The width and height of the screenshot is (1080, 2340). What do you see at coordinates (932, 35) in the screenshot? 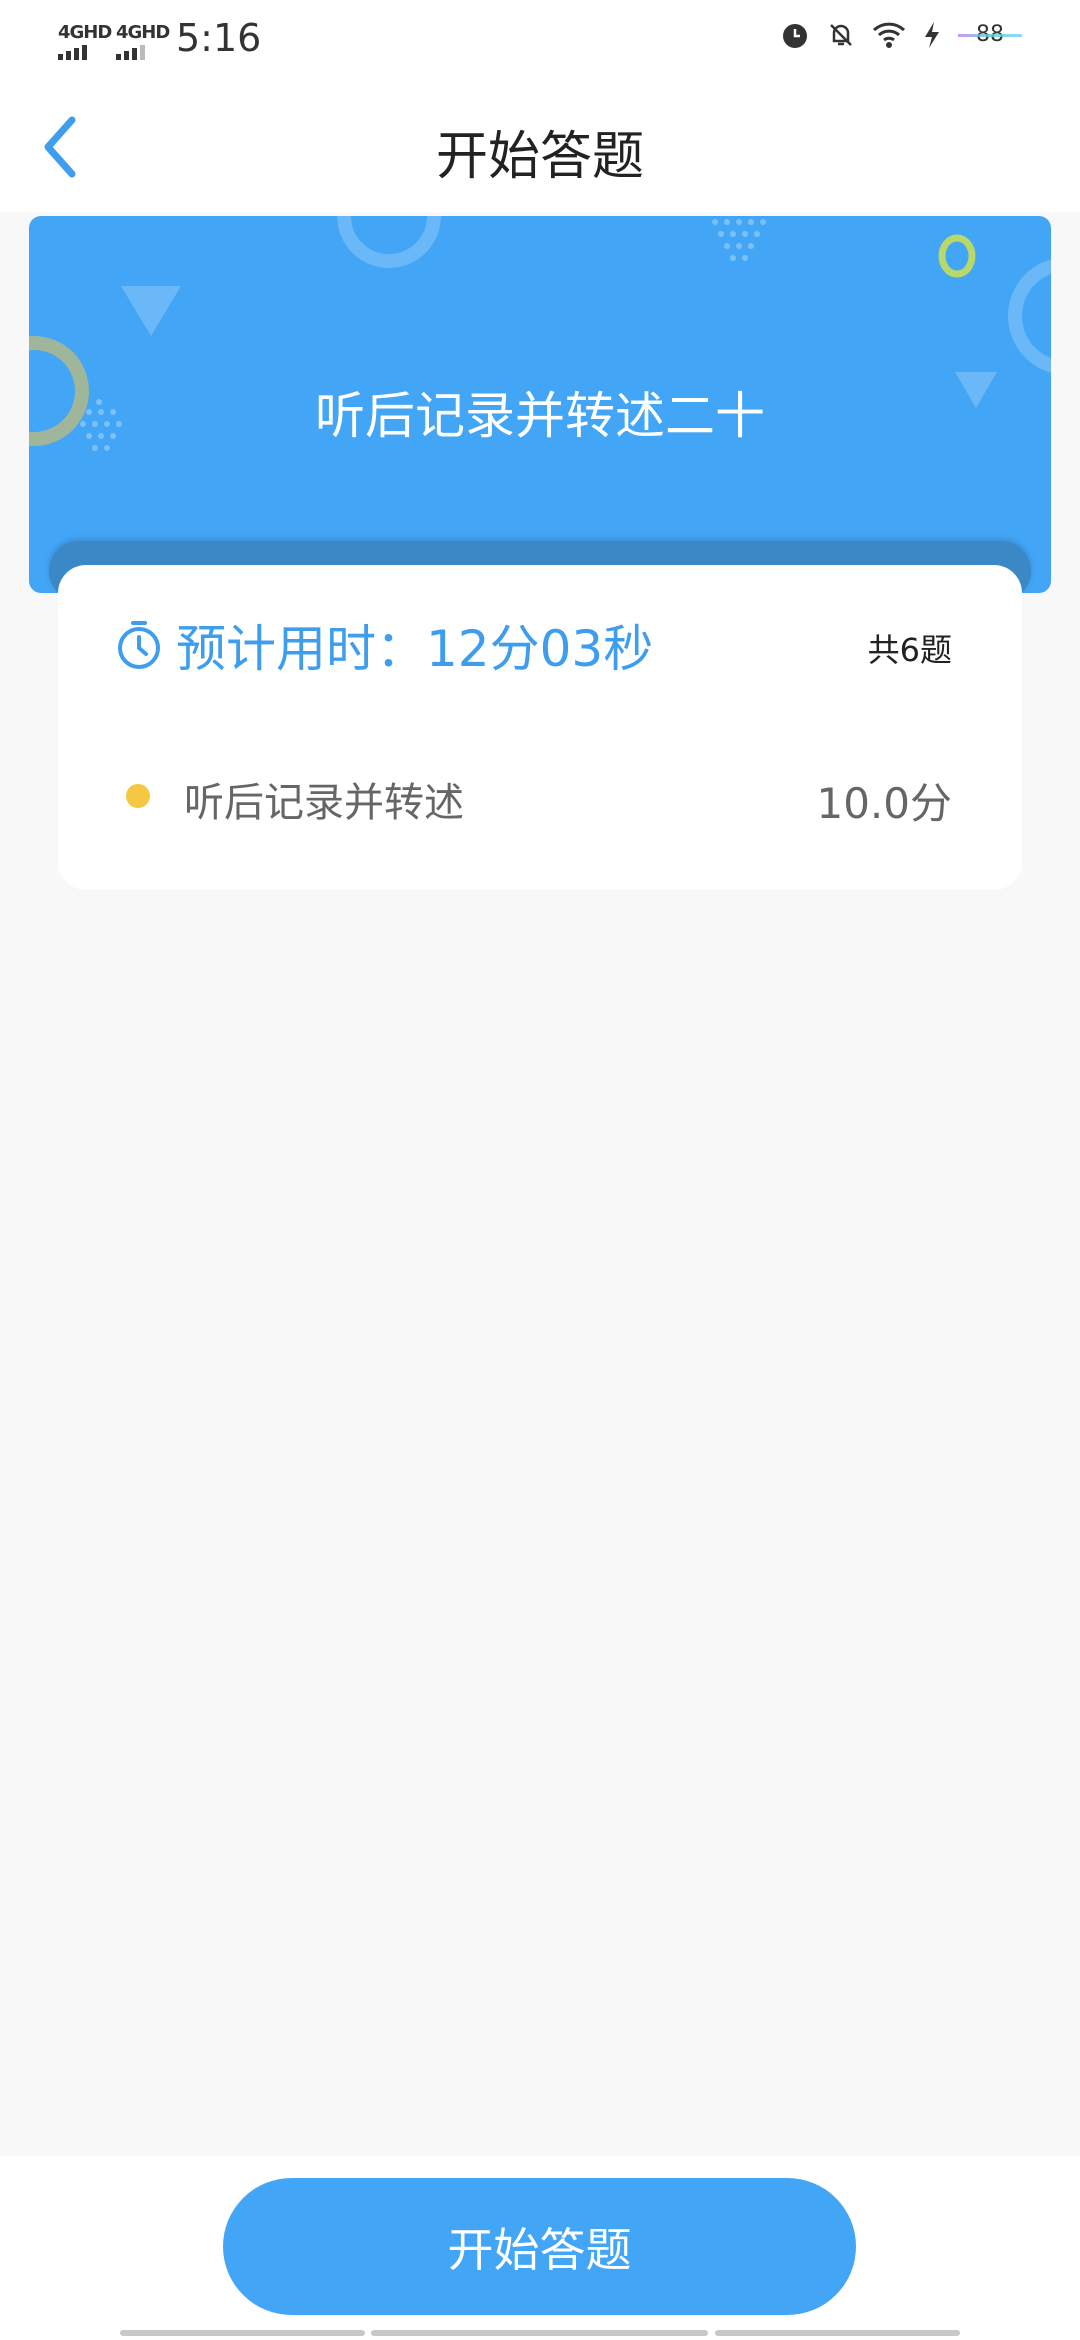
I see `charging-icon` at bounding box center [932, 35].